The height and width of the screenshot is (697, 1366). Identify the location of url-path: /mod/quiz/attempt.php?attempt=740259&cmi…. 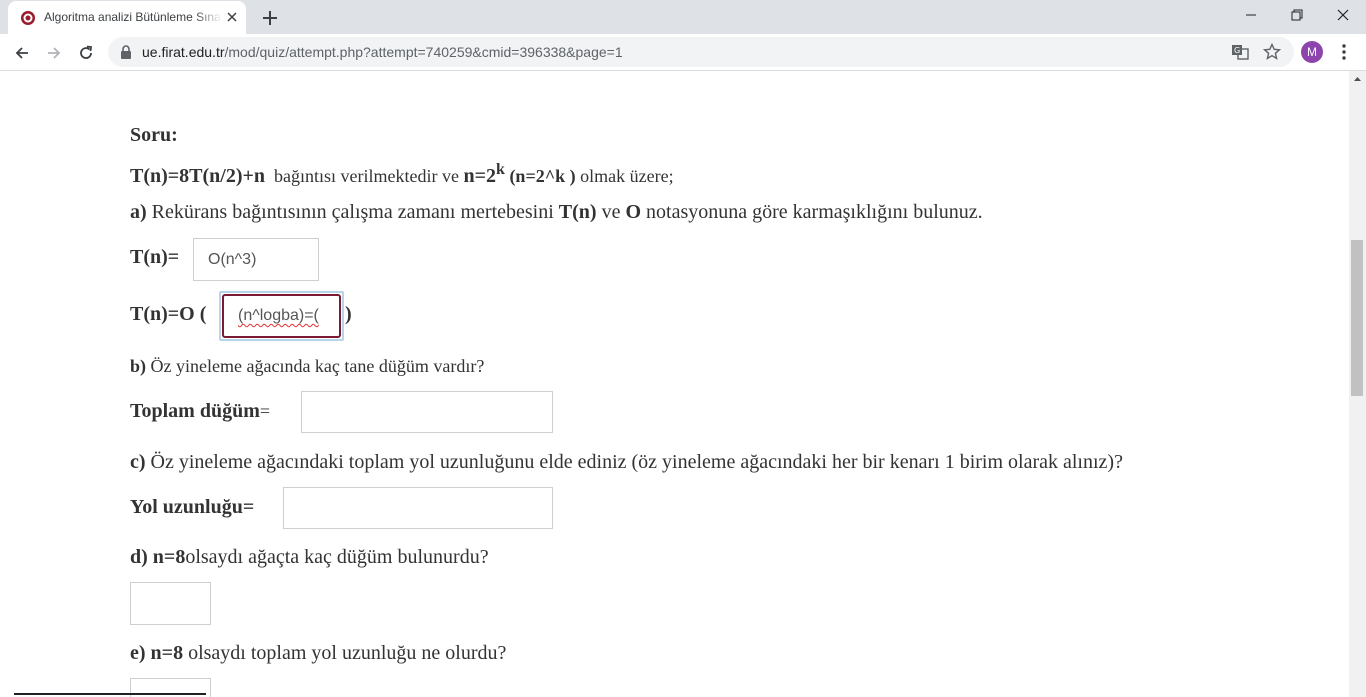
(423, 52).